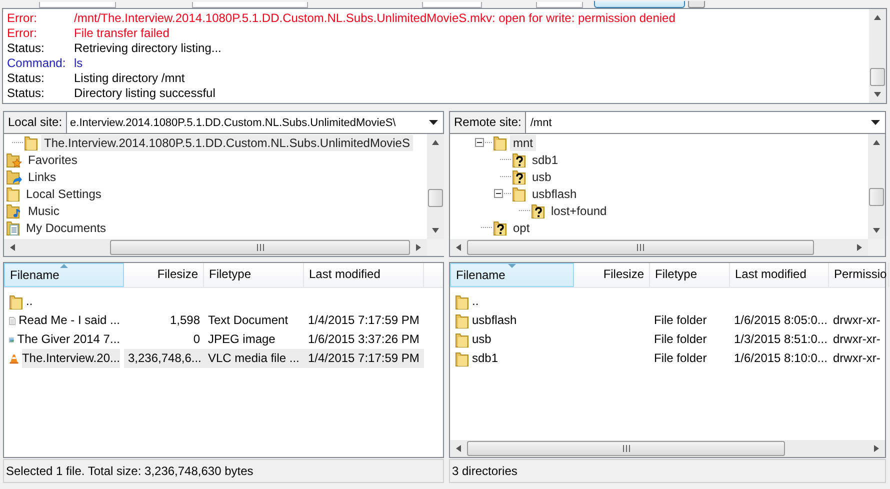  I want to click on file-name: usbflash, so click(494, 320).